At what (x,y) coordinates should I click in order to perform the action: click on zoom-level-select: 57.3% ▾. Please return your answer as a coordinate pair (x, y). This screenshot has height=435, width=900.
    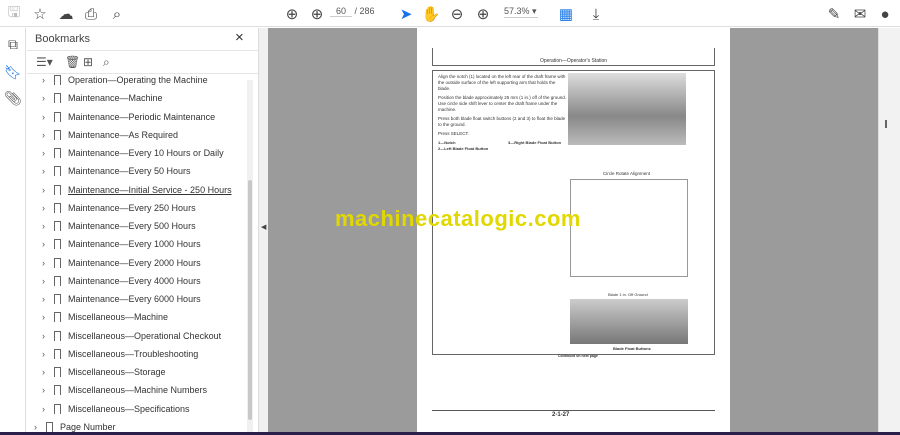
    Looking at the image, I should click on (521, 12).